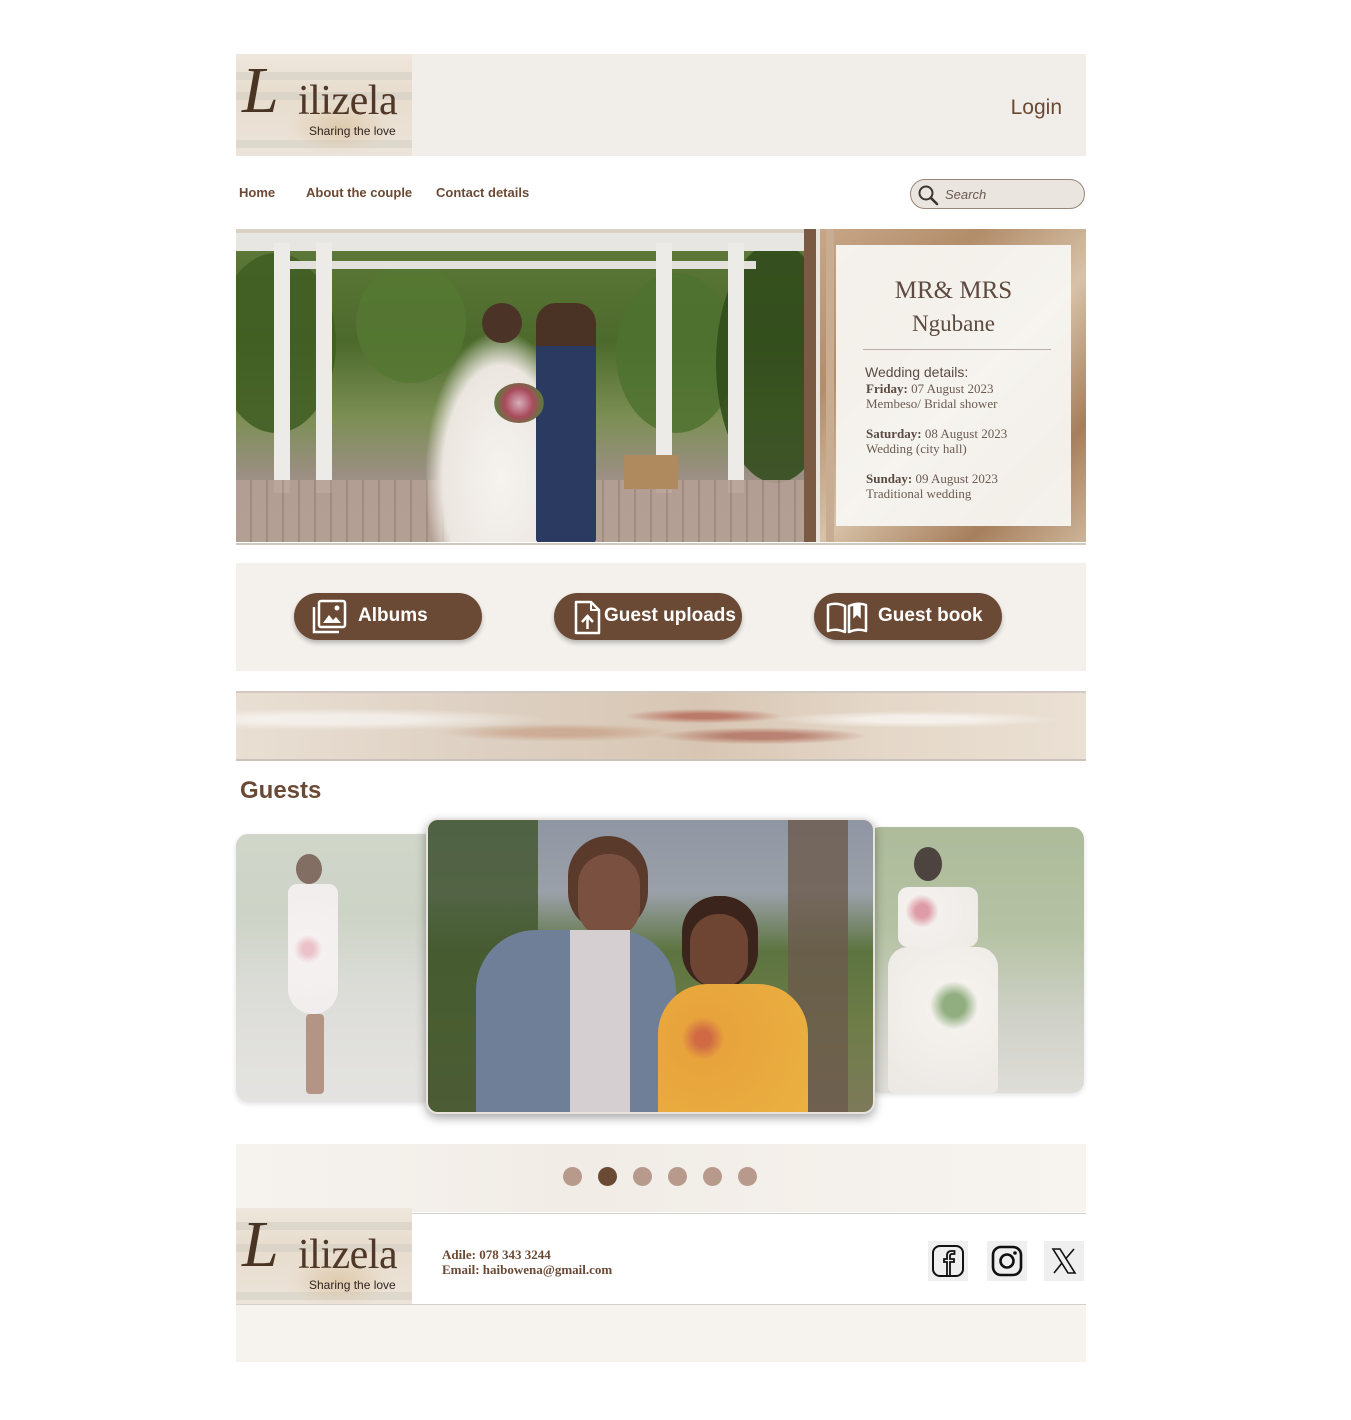 This screenshot has height=1420, width=1351. I want to click on search-input, so click(1010, 194).